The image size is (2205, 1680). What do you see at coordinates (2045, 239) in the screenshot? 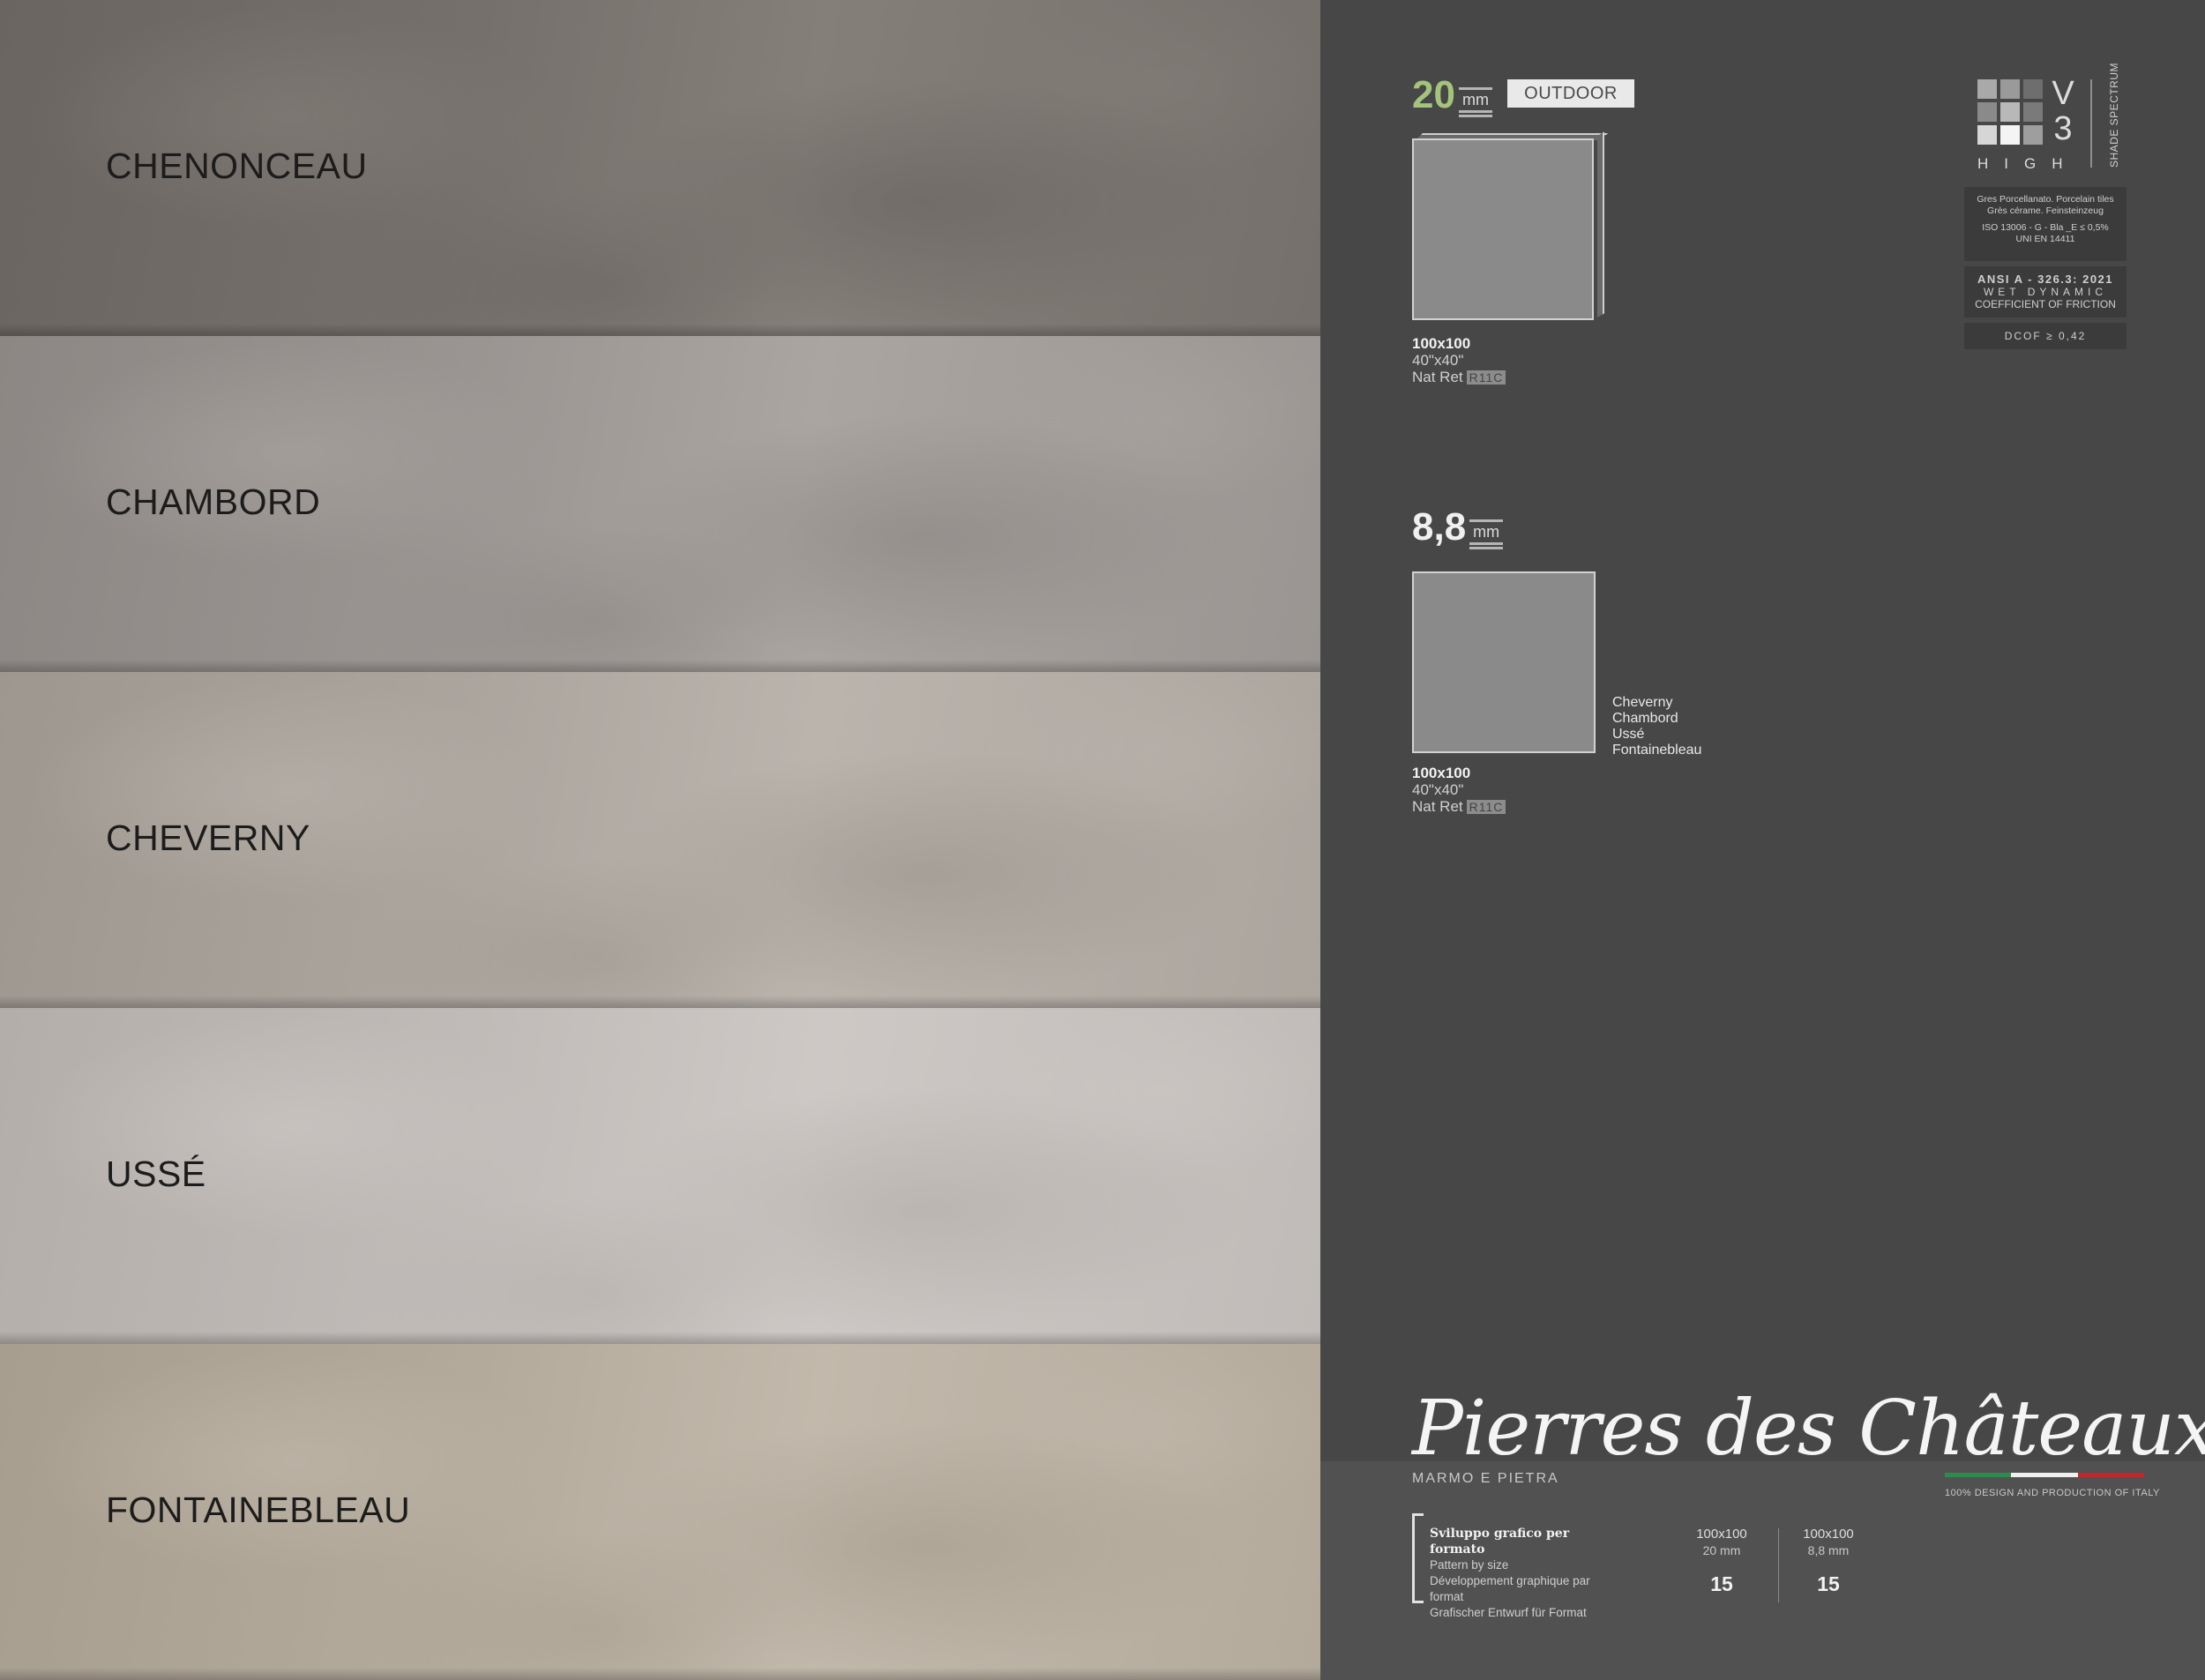
I see `cert-line: UNI EN 14411` at bounding box center [2045, 239].